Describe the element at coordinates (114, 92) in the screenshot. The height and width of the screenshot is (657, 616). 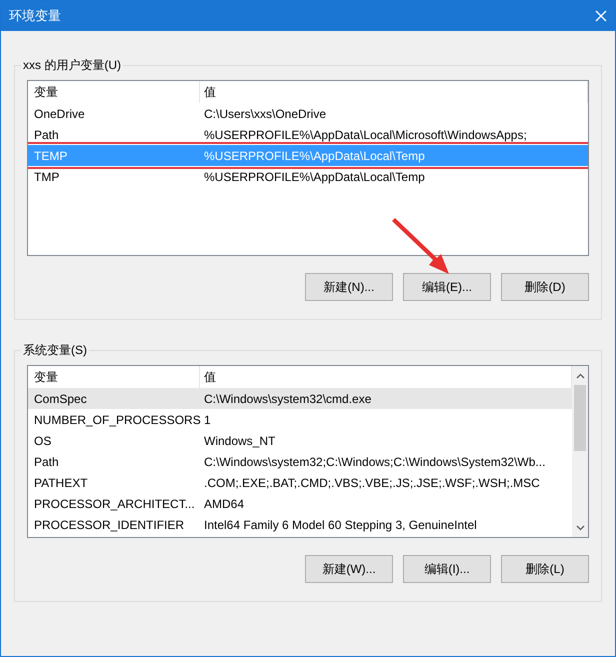
I see `column-header: 变量` at that location.